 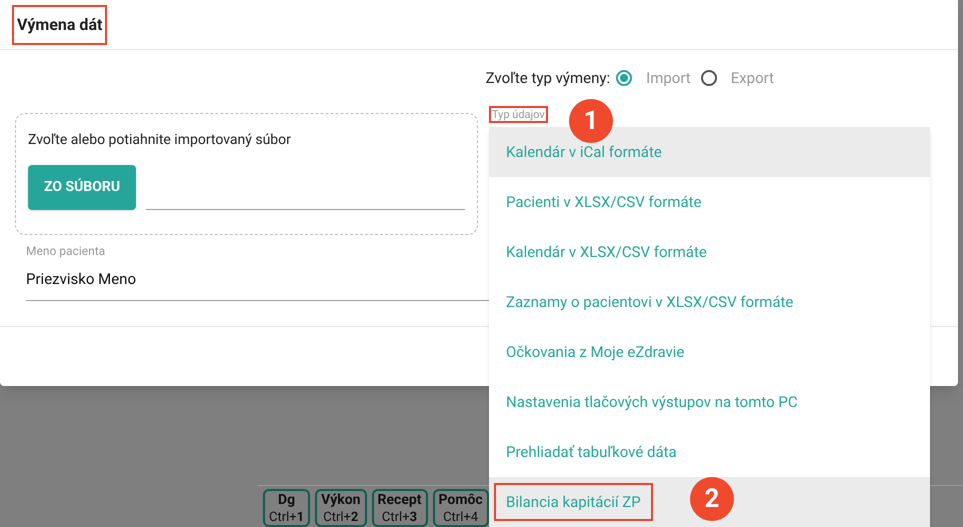 What do you see at coordinates (709, 402) in the screenshot?
I see `menu-item: Nastavenia tlačových výstupov na tomto PC` at bounding box center [709, 402].